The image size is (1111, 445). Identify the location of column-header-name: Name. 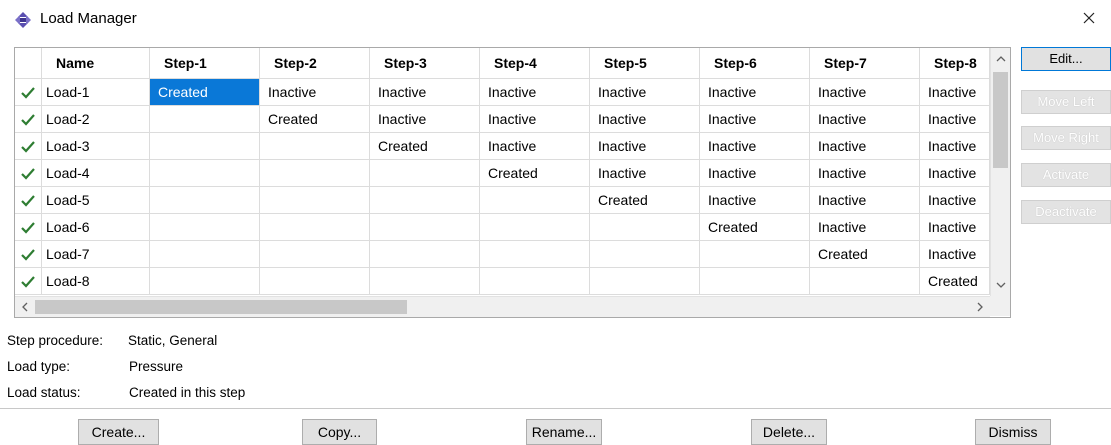
(95, 63).